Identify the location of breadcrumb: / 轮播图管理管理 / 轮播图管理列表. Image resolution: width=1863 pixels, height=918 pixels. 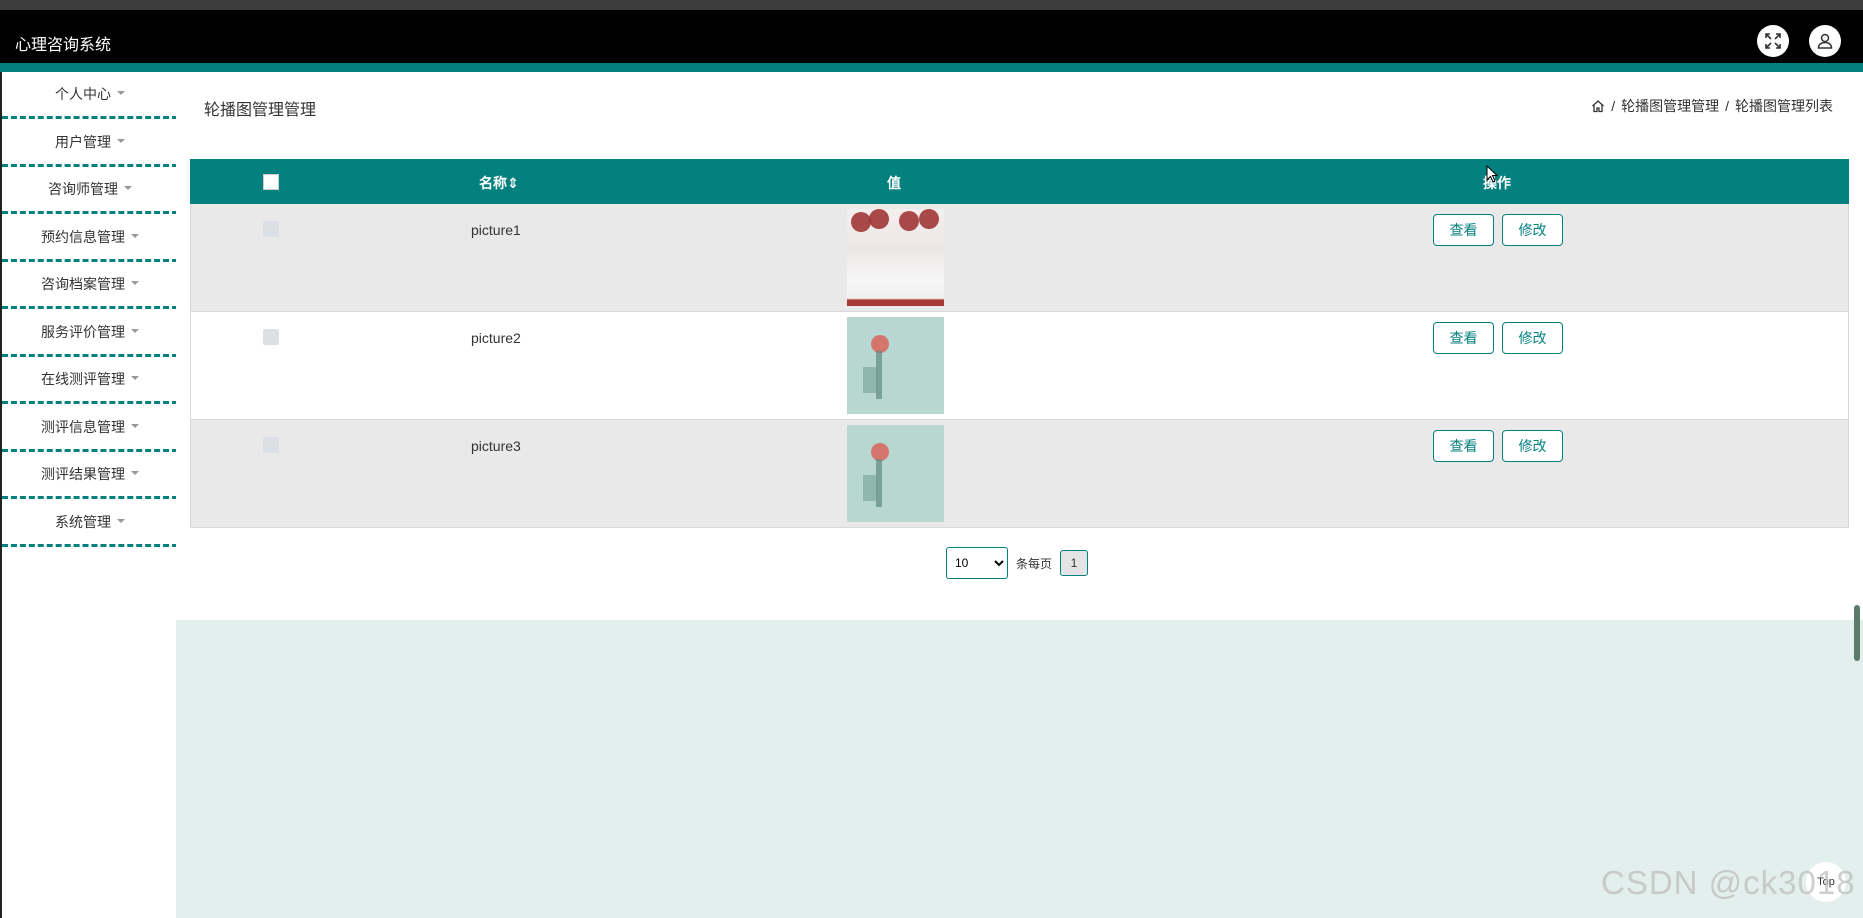
(1712, 106).